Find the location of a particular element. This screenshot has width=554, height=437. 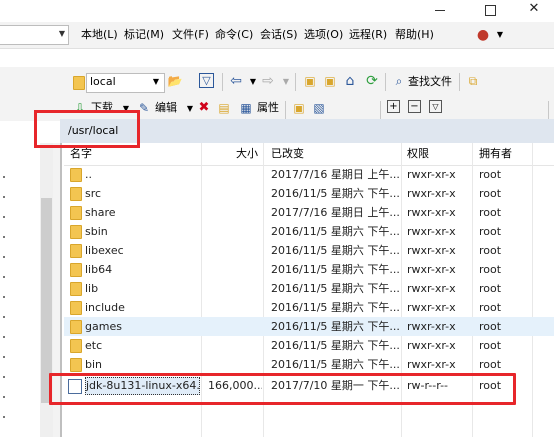

delete-icon: ✖ is located at coordinates (204, 108).